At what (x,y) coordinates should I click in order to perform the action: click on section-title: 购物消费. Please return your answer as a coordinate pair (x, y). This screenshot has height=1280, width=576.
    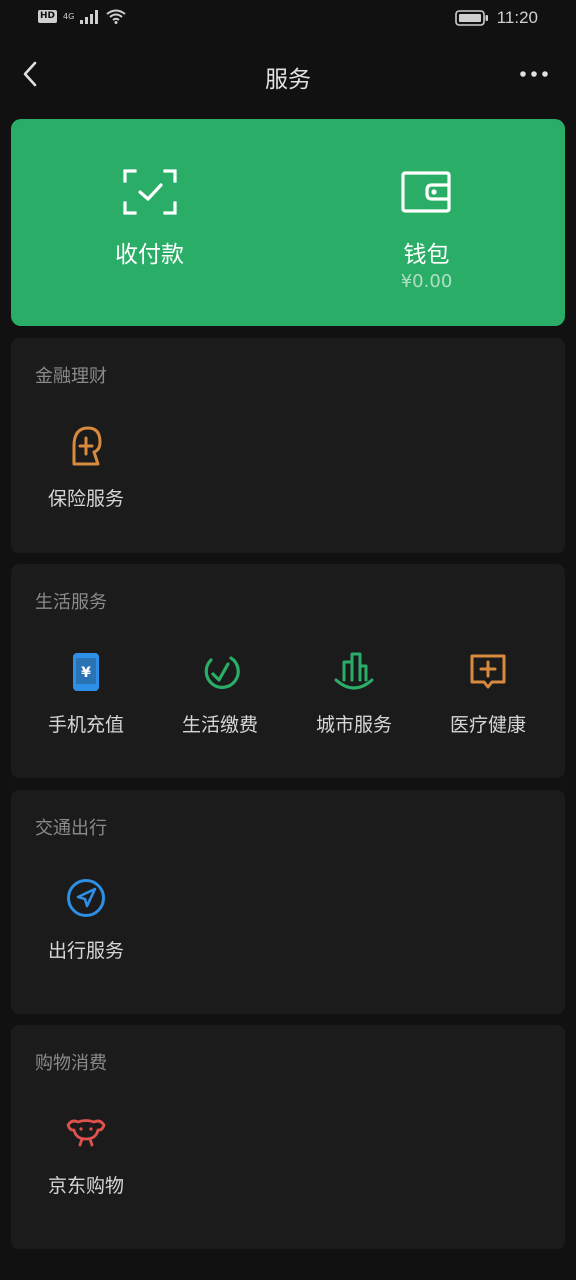
    Looking at the image, I should click on (71, 1063).